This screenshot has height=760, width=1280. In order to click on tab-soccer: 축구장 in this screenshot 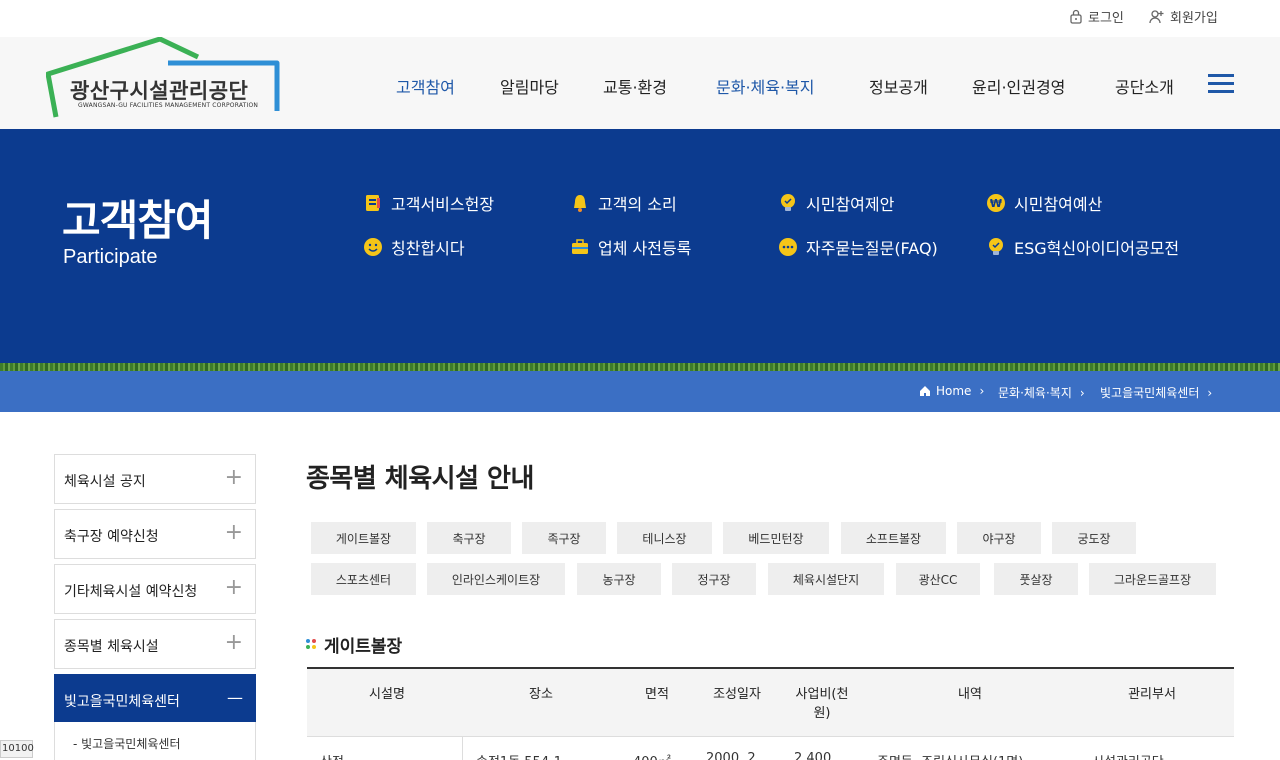, I will do `click(469, 538)`.